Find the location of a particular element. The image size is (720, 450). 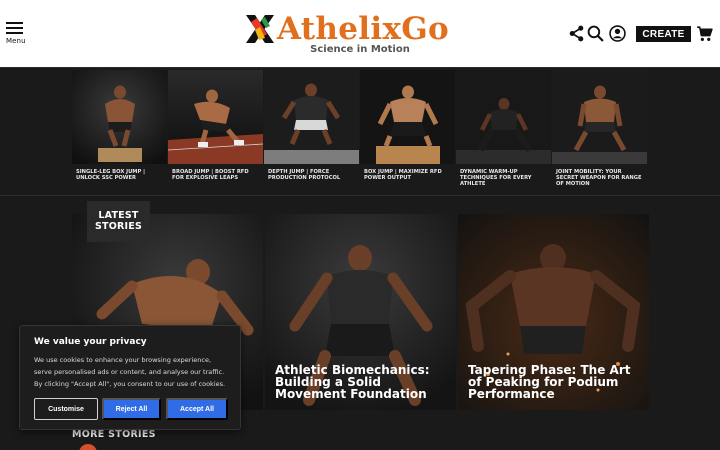

strip-card: SINGLE-LEG BOX JUMP | UNLOCK SSC POWER is located at coordinates (120, 130).